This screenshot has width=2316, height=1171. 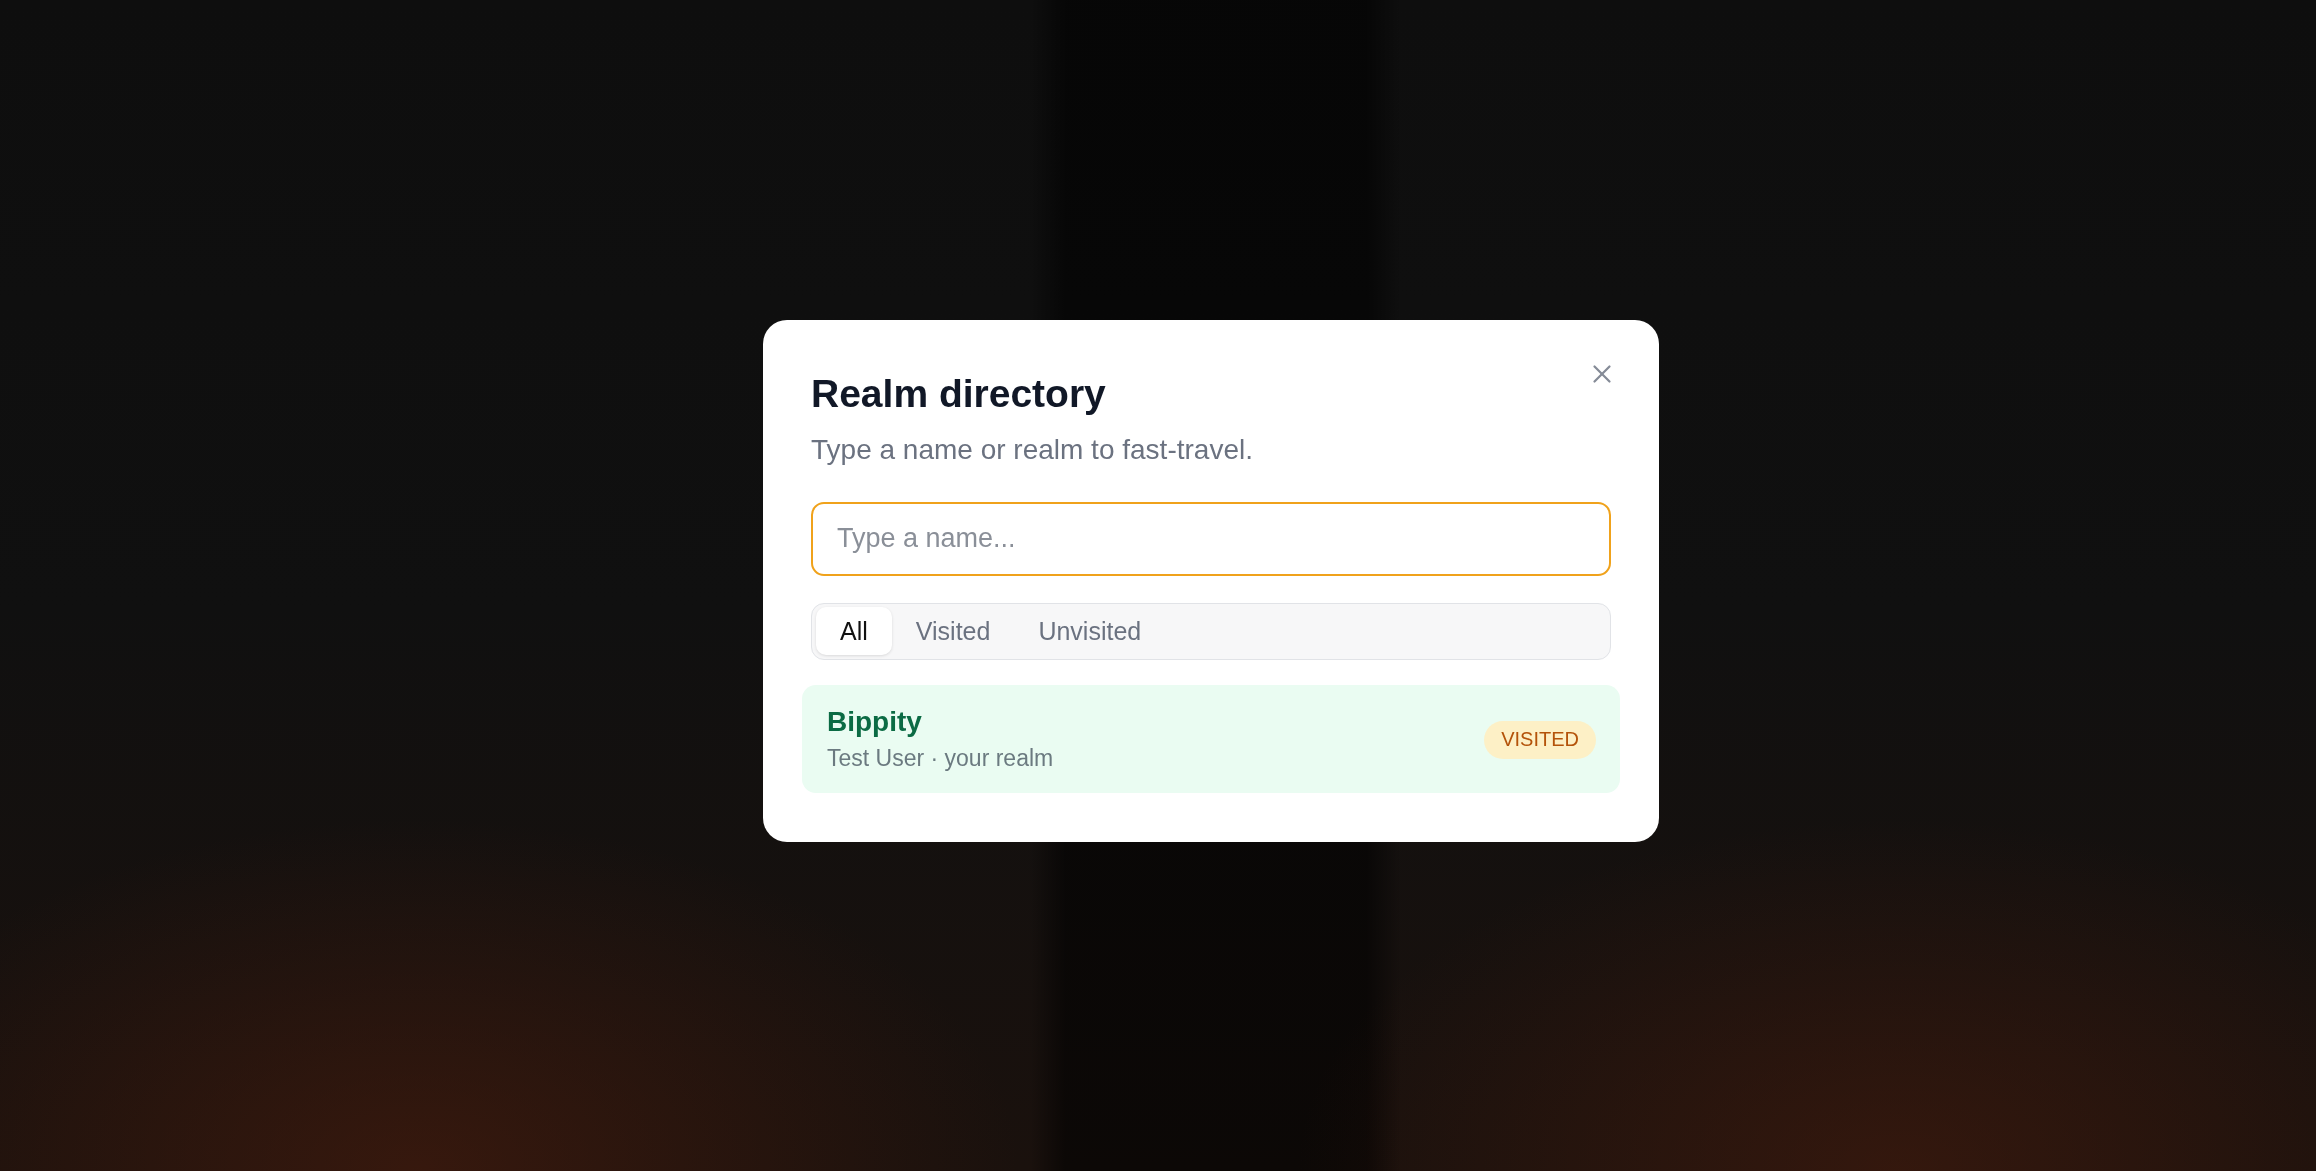 What do you see at coordinates (953, 631) in the screenshot?
I see `filter-tab: Visited` at bounding box center [953, 631].